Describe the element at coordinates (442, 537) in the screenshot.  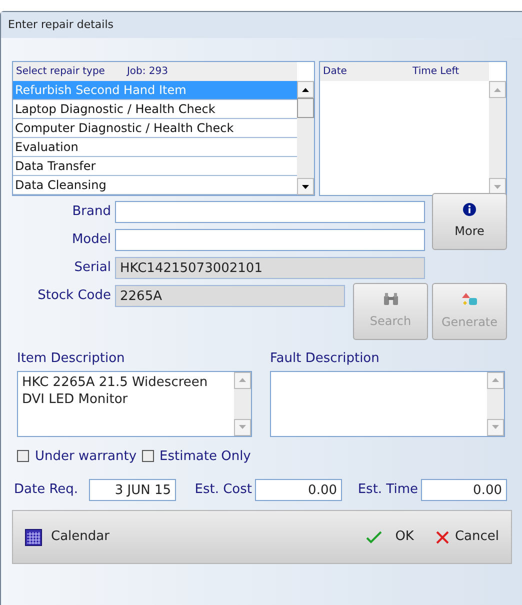
I see `close-icon` at that location.